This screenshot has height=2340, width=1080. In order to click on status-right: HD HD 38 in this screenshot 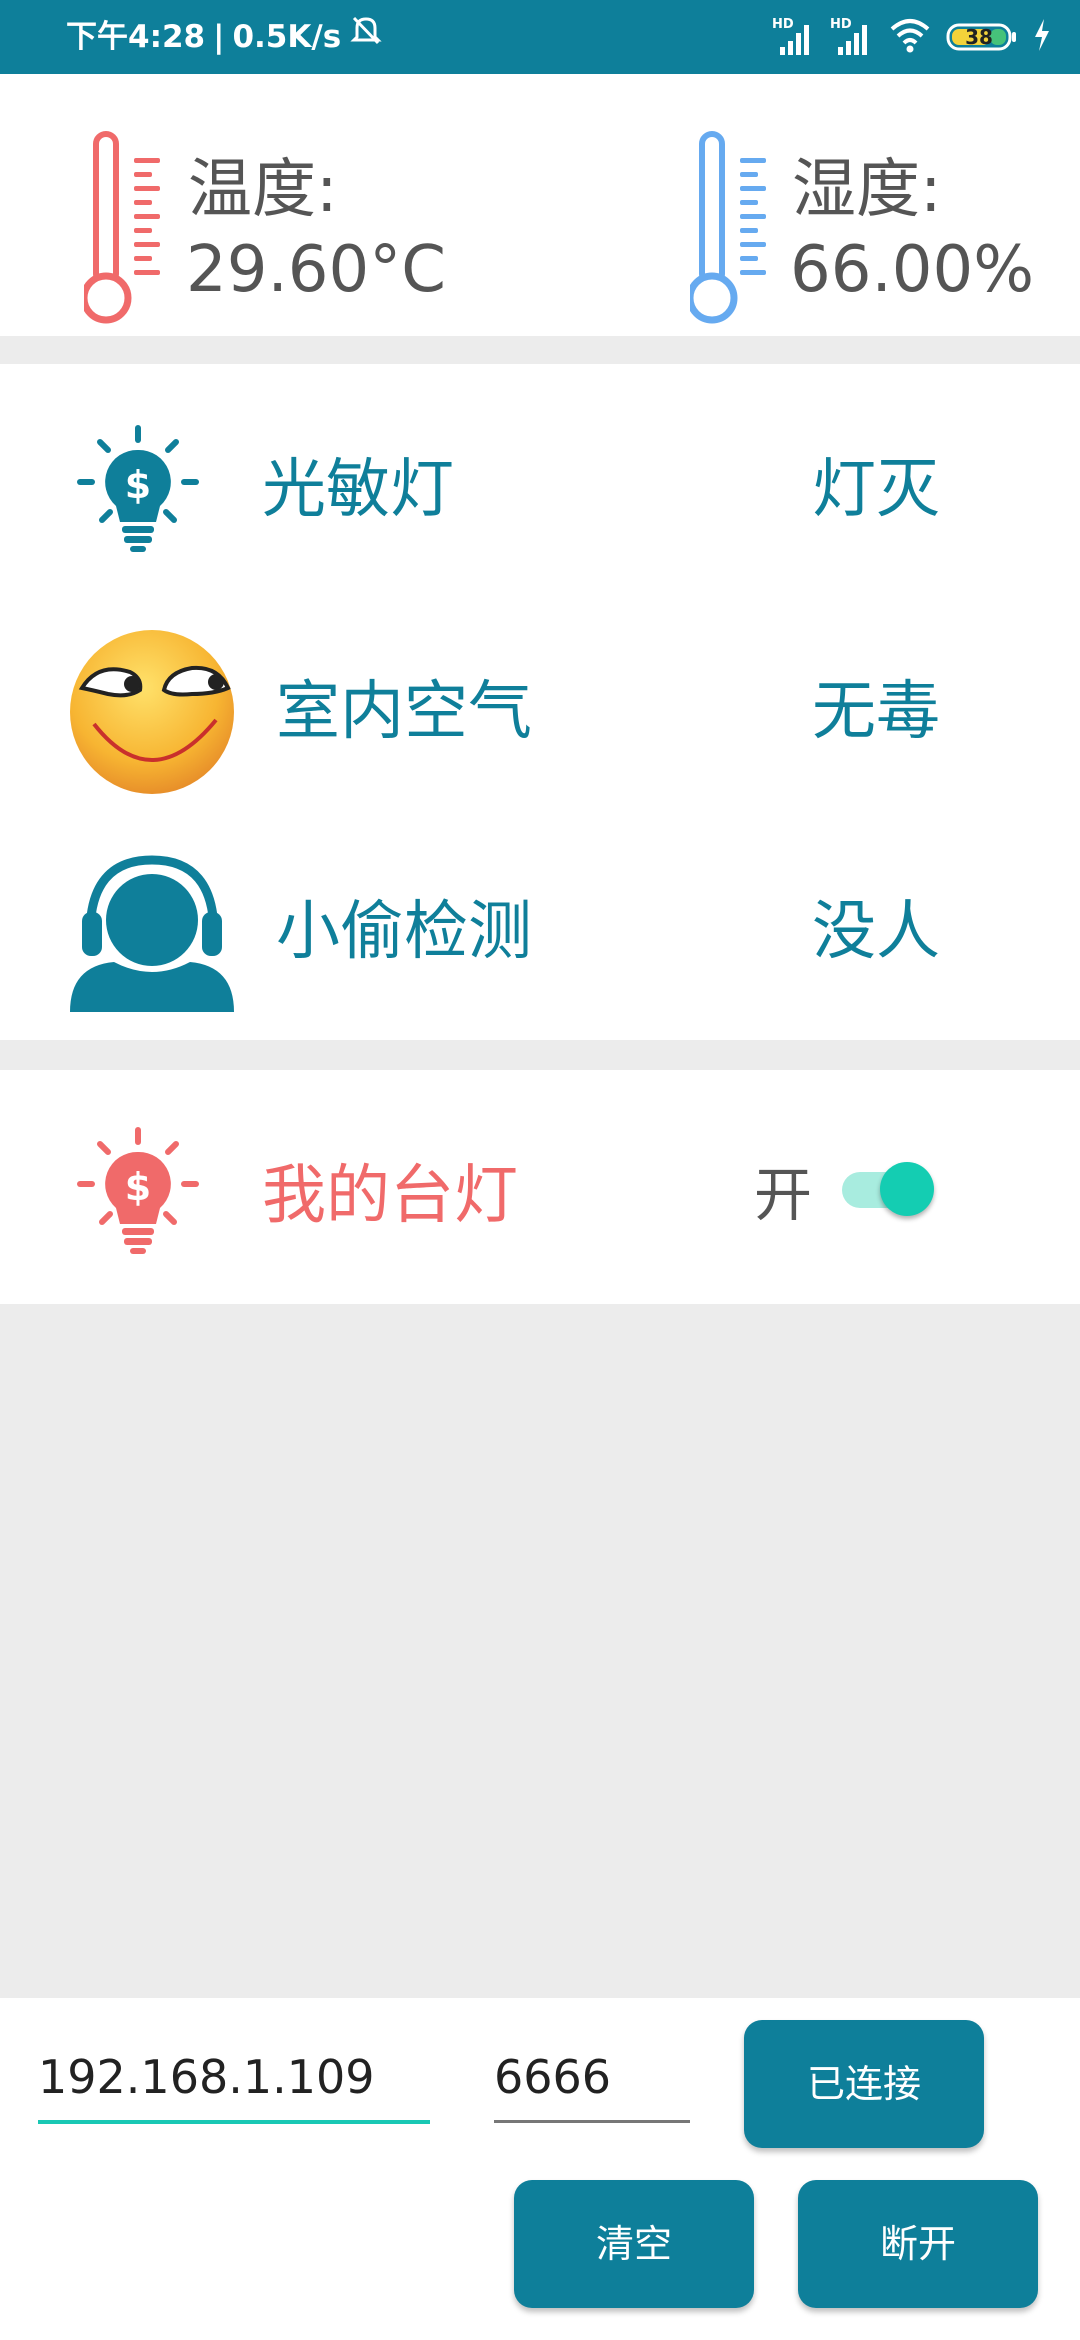, I will do `click(912, 37)`.